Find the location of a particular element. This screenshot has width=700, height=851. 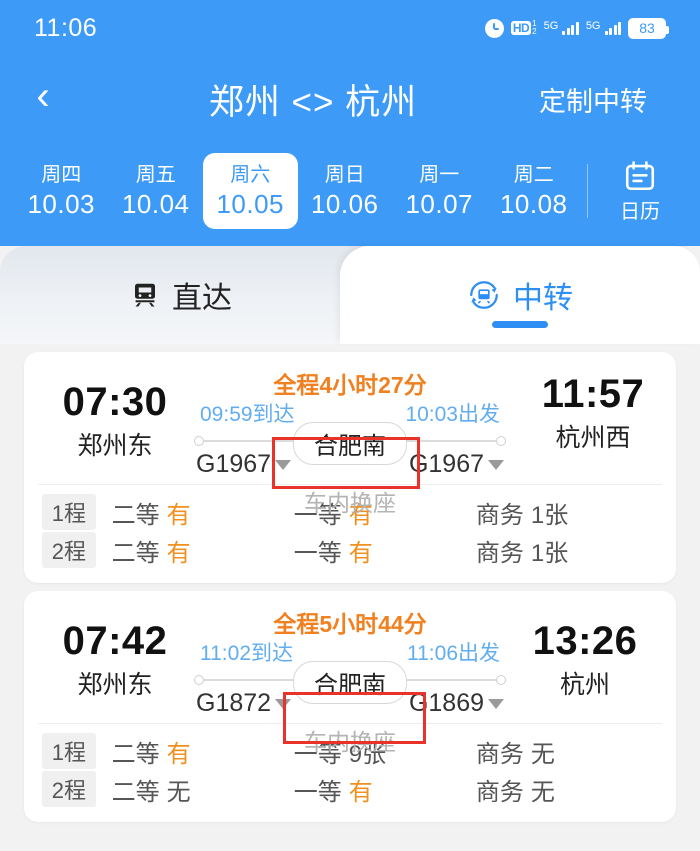

tab-direct-label: 直达 is located at coordinates (202, 298).